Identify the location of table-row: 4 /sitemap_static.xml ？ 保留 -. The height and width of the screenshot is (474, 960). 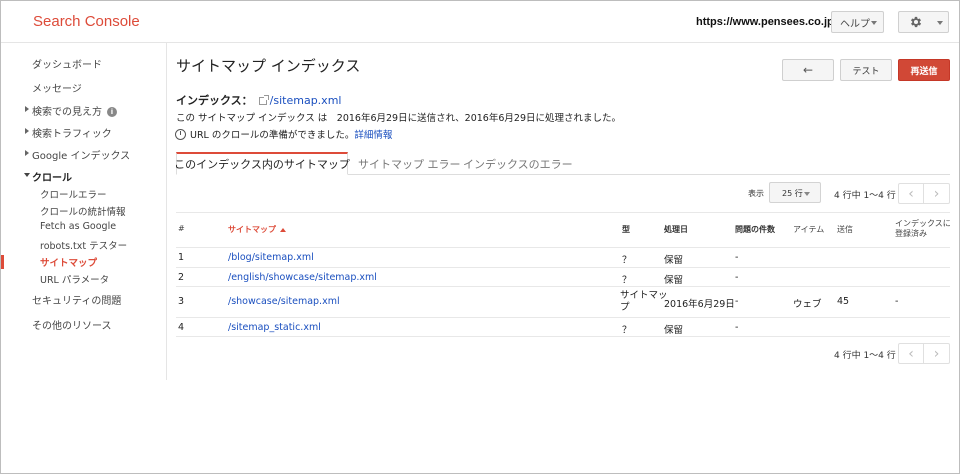
(563, 326).